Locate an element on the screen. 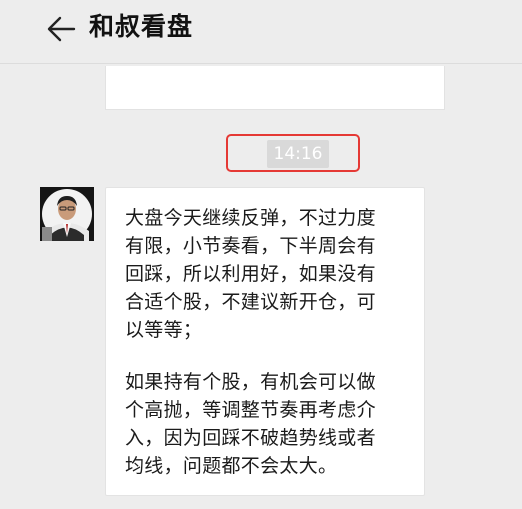 The width and height of the screenshot is (522, 509). avatar-portrait-icon is located at coordinates (67, 214).